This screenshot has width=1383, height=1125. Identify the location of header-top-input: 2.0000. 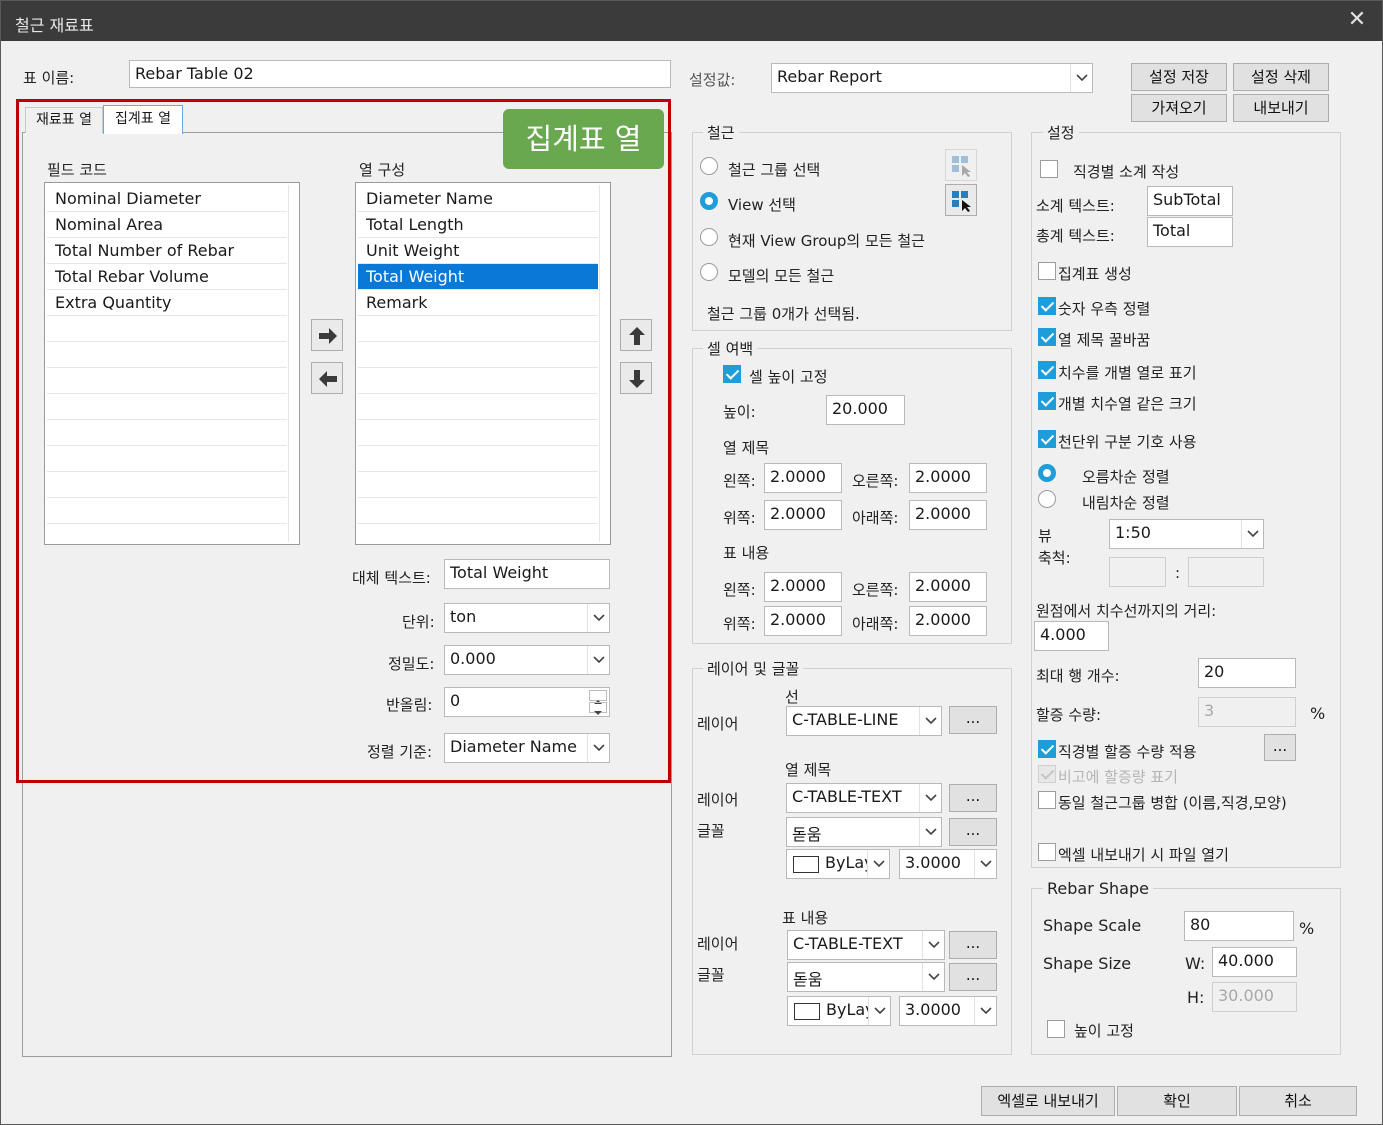
(803, 515).